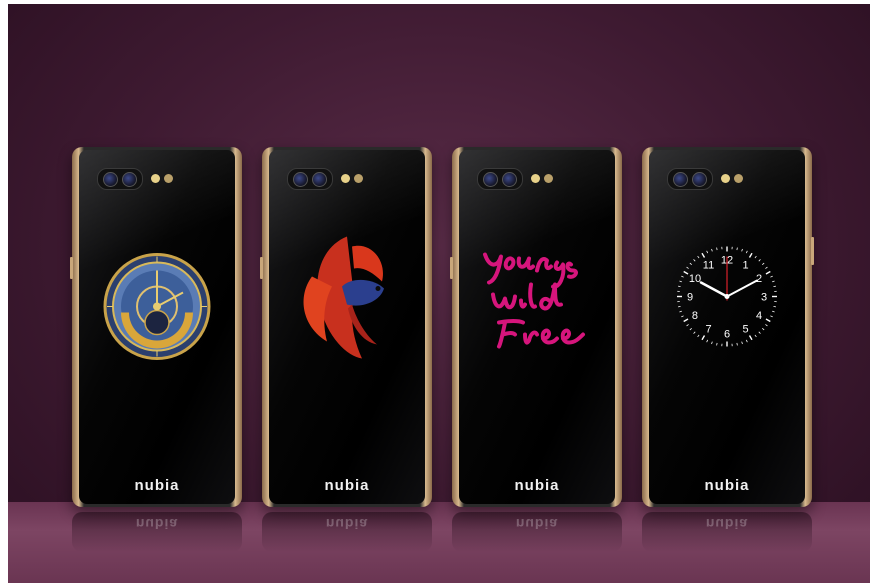  What do you see at coordinates (742, 288) in the screenshot?
I see `minute-hand` at bounding box center [742, 288].